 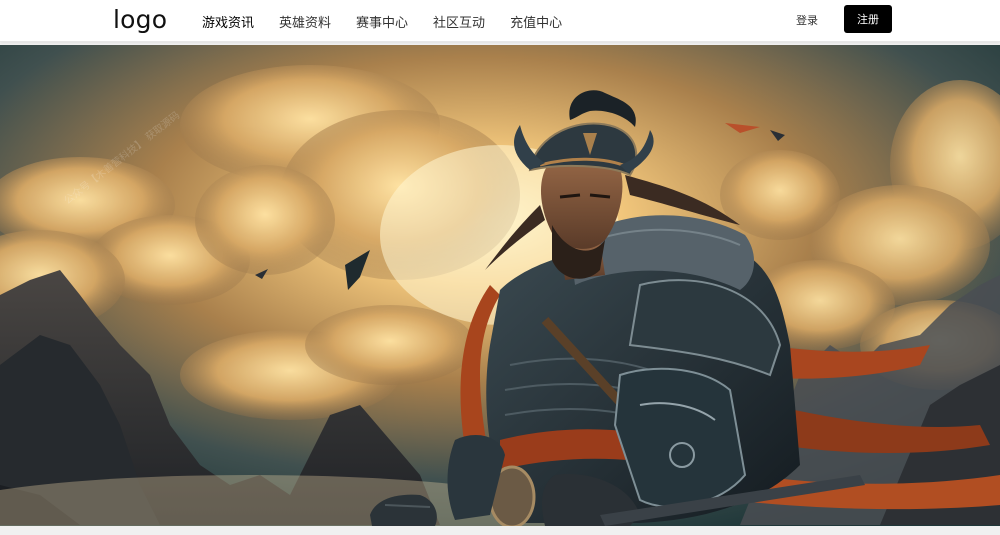 What do you see at coordinates (868, 19) in the screenshot?
I see `register-button: 注册` at bounding box center [868, 19].